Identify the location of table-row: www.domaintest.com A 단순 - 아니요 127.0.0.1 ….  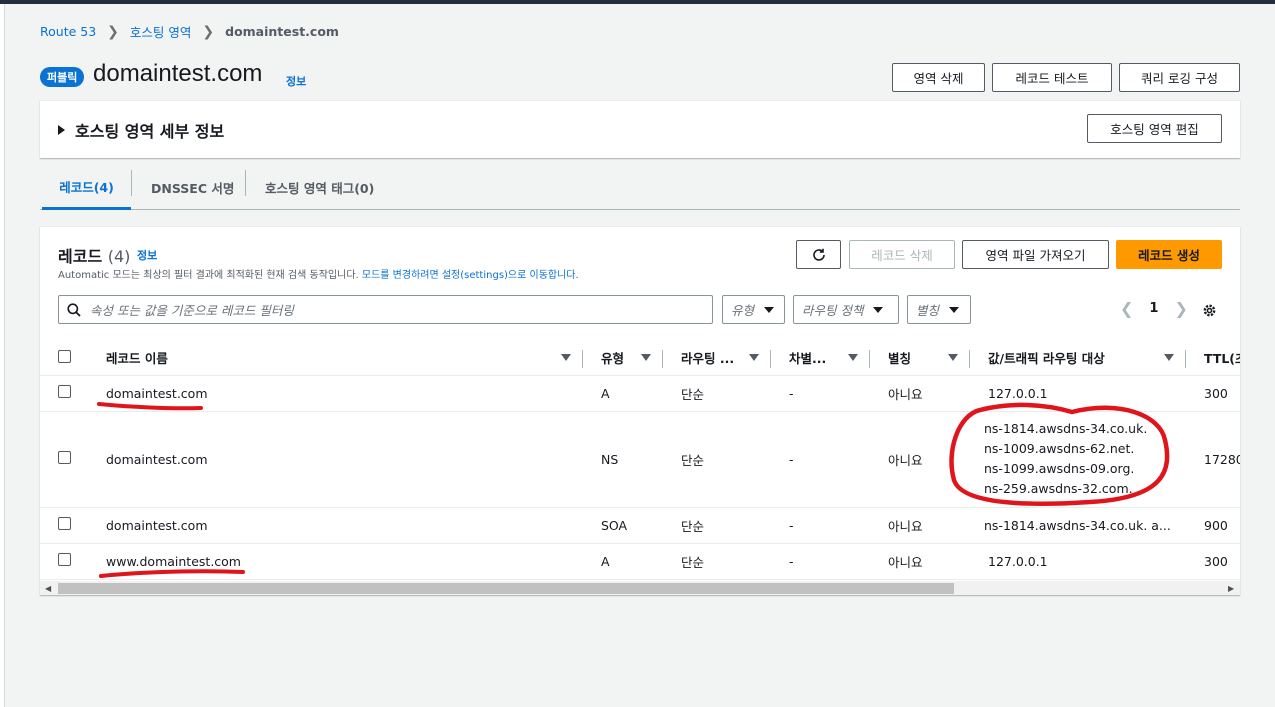
(640, 561).